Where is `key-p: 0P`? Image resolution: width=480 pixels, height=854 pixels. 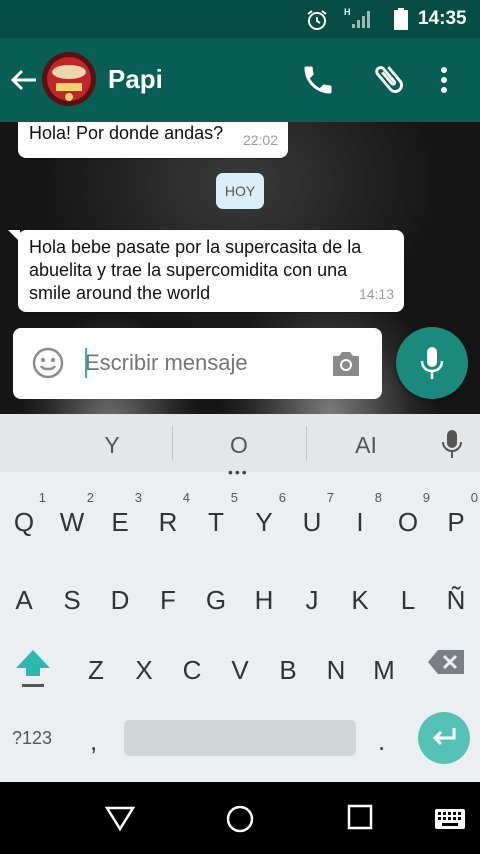
key-p: 0P is located at coordinates (456, 518).